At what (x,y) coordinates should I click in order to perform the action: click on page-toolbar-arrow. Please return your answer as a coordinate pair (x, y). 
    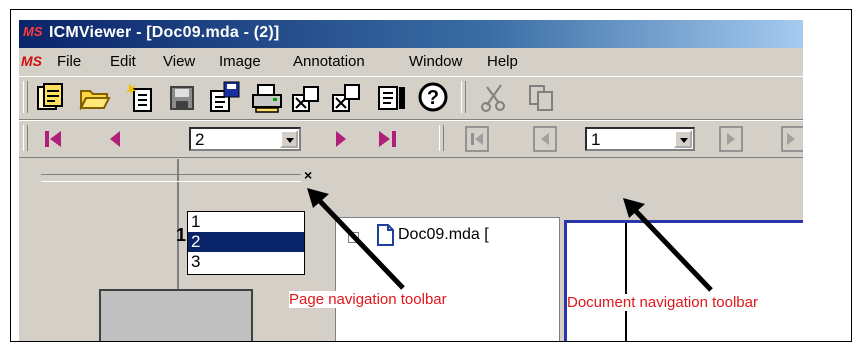
    Looking at the image, I should click on (359, 242).